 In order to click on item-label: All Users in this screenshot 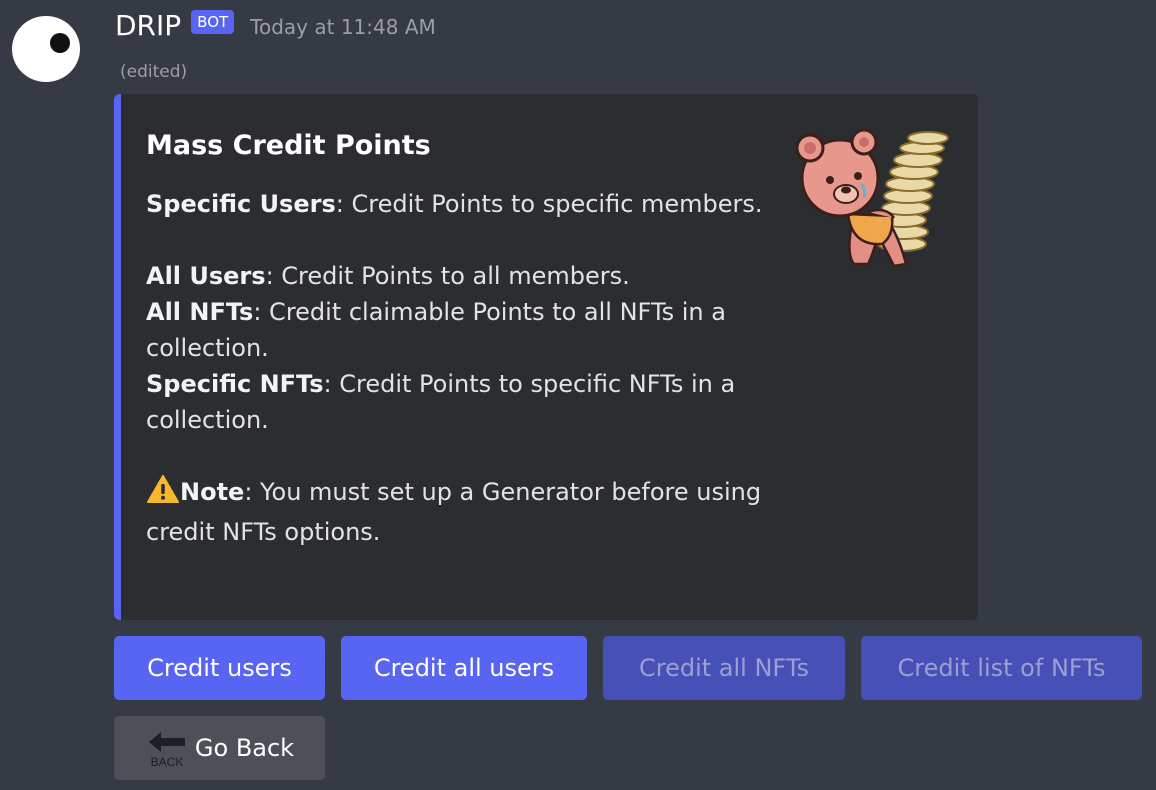, I will do `click(206, 276)`.